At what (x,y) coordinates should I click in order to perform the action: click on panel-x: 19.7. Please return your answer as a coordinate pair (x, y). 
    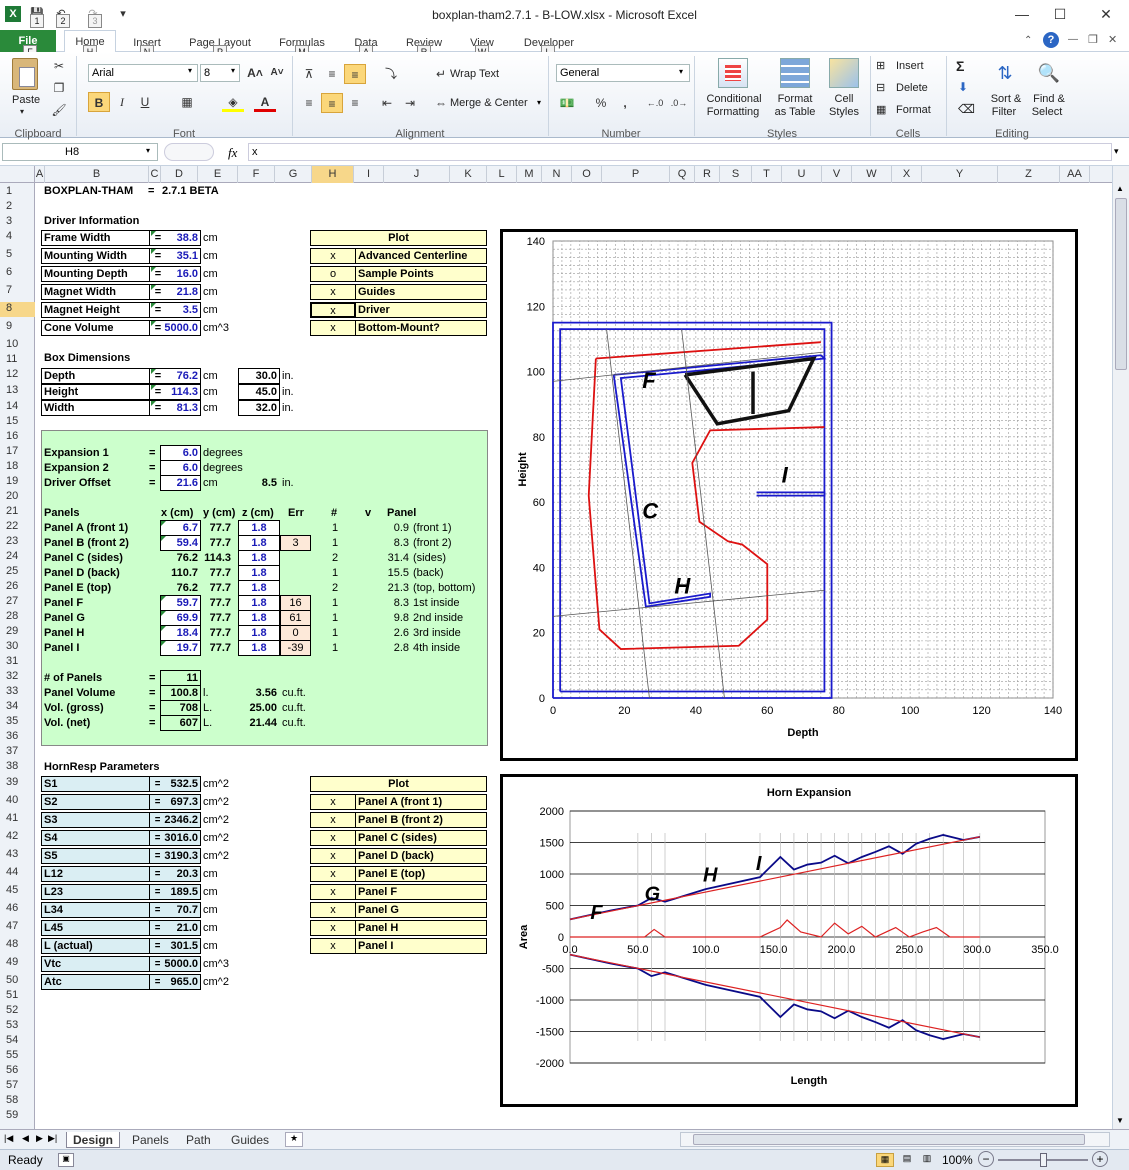
    Looking at the image, I should click on (180, 648).